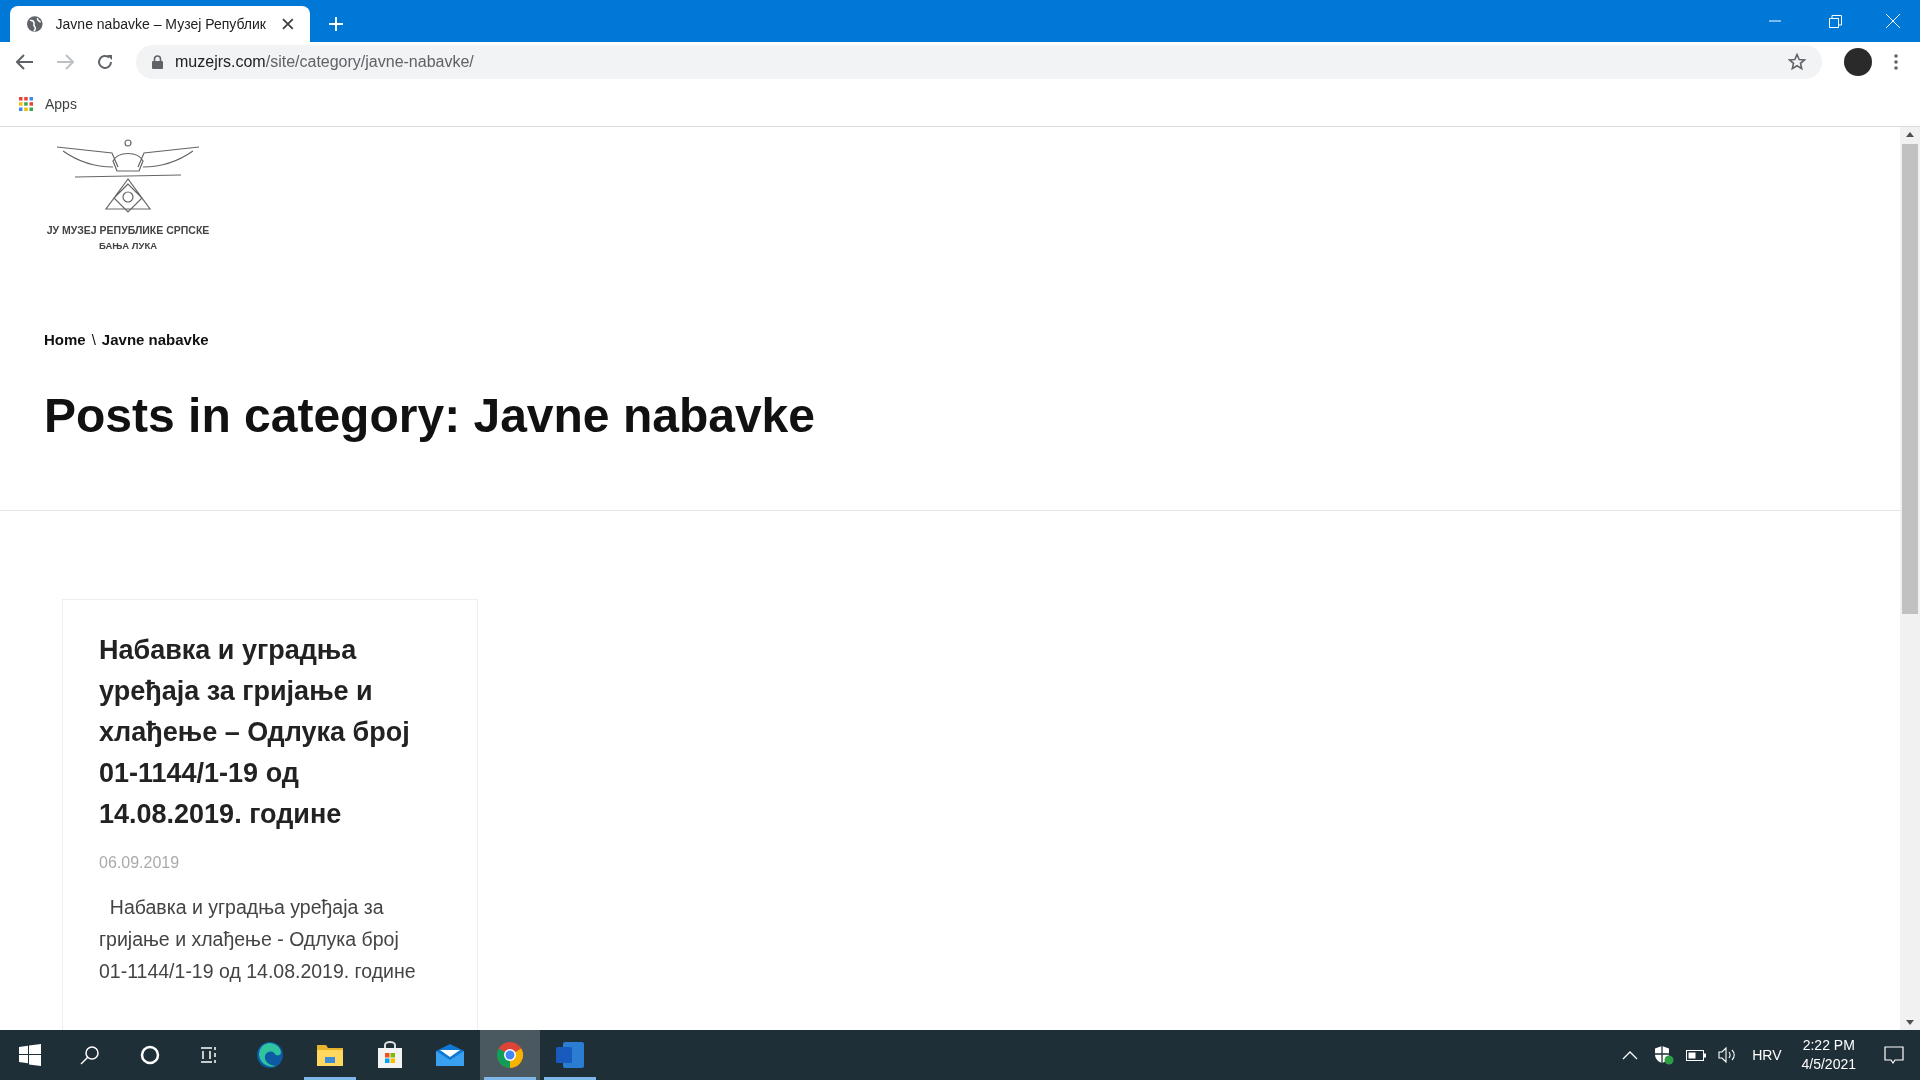  I want to click on scroll-up-icon, so click(1910, 134).